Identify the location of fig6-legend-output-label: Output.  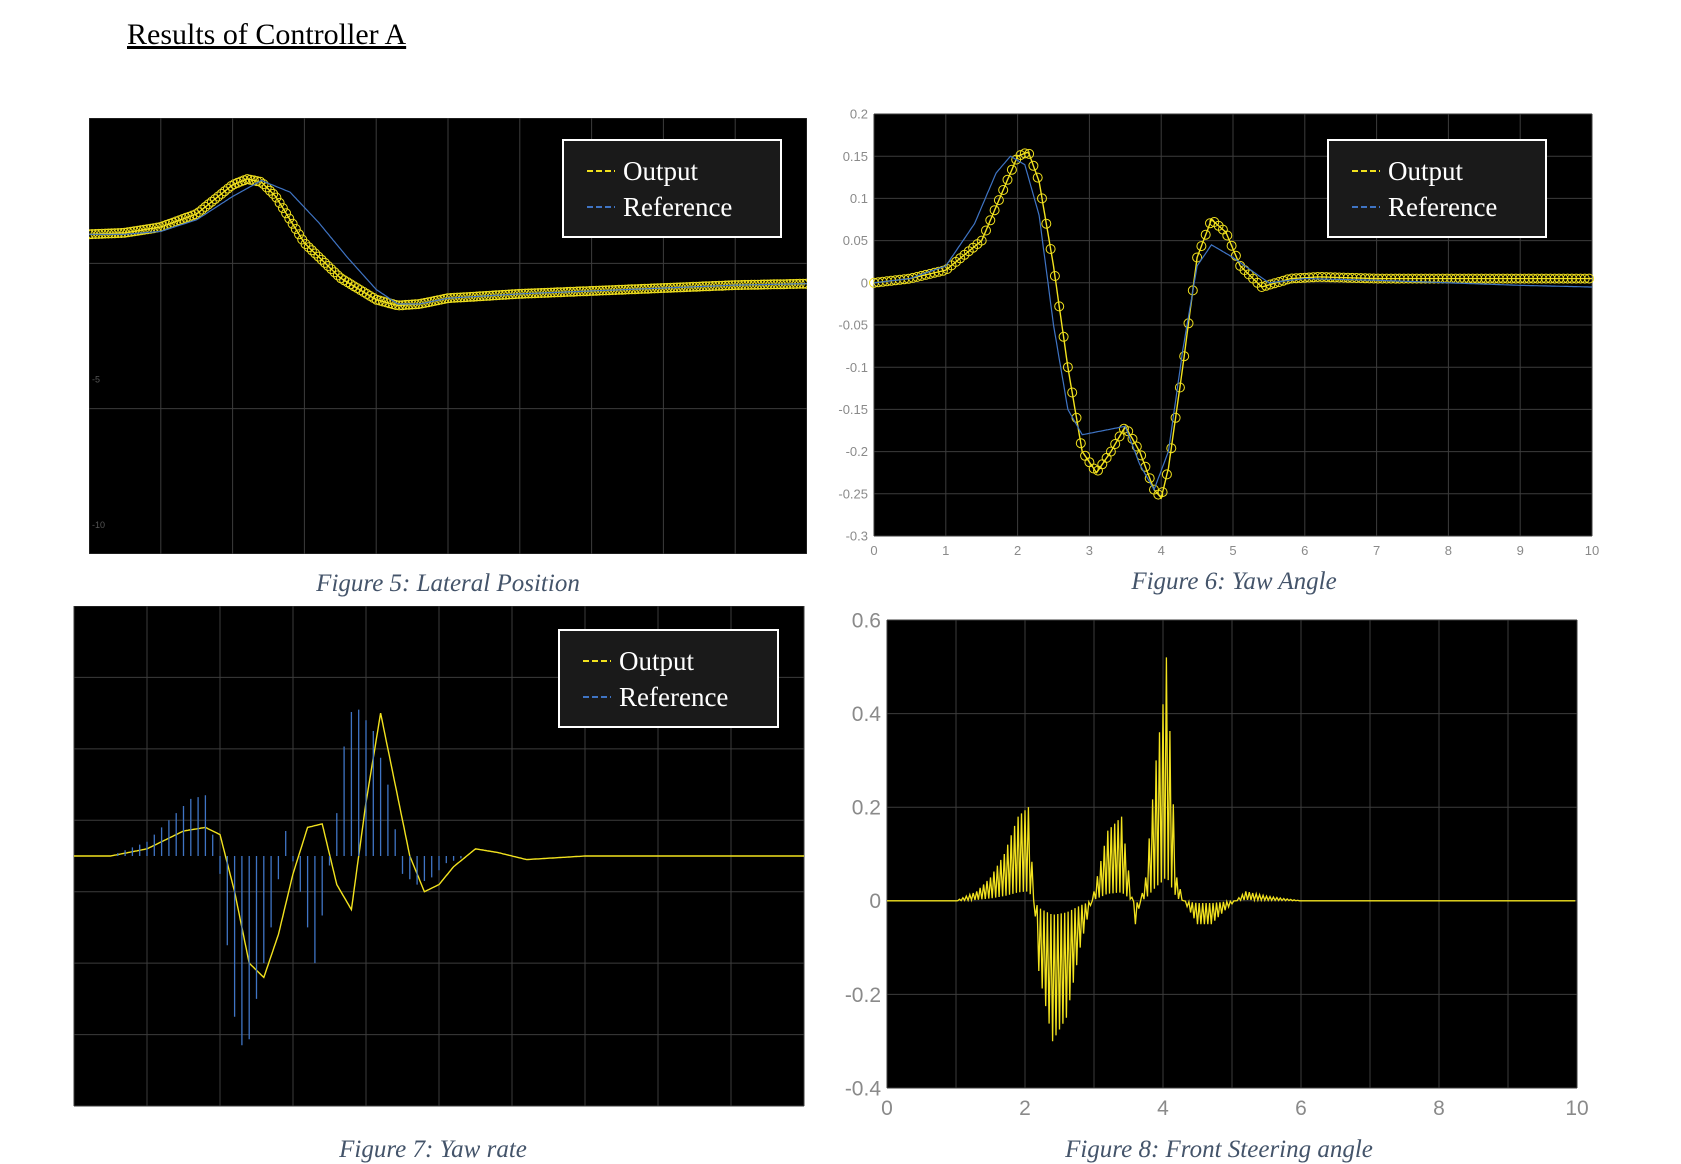
(1426, 171).